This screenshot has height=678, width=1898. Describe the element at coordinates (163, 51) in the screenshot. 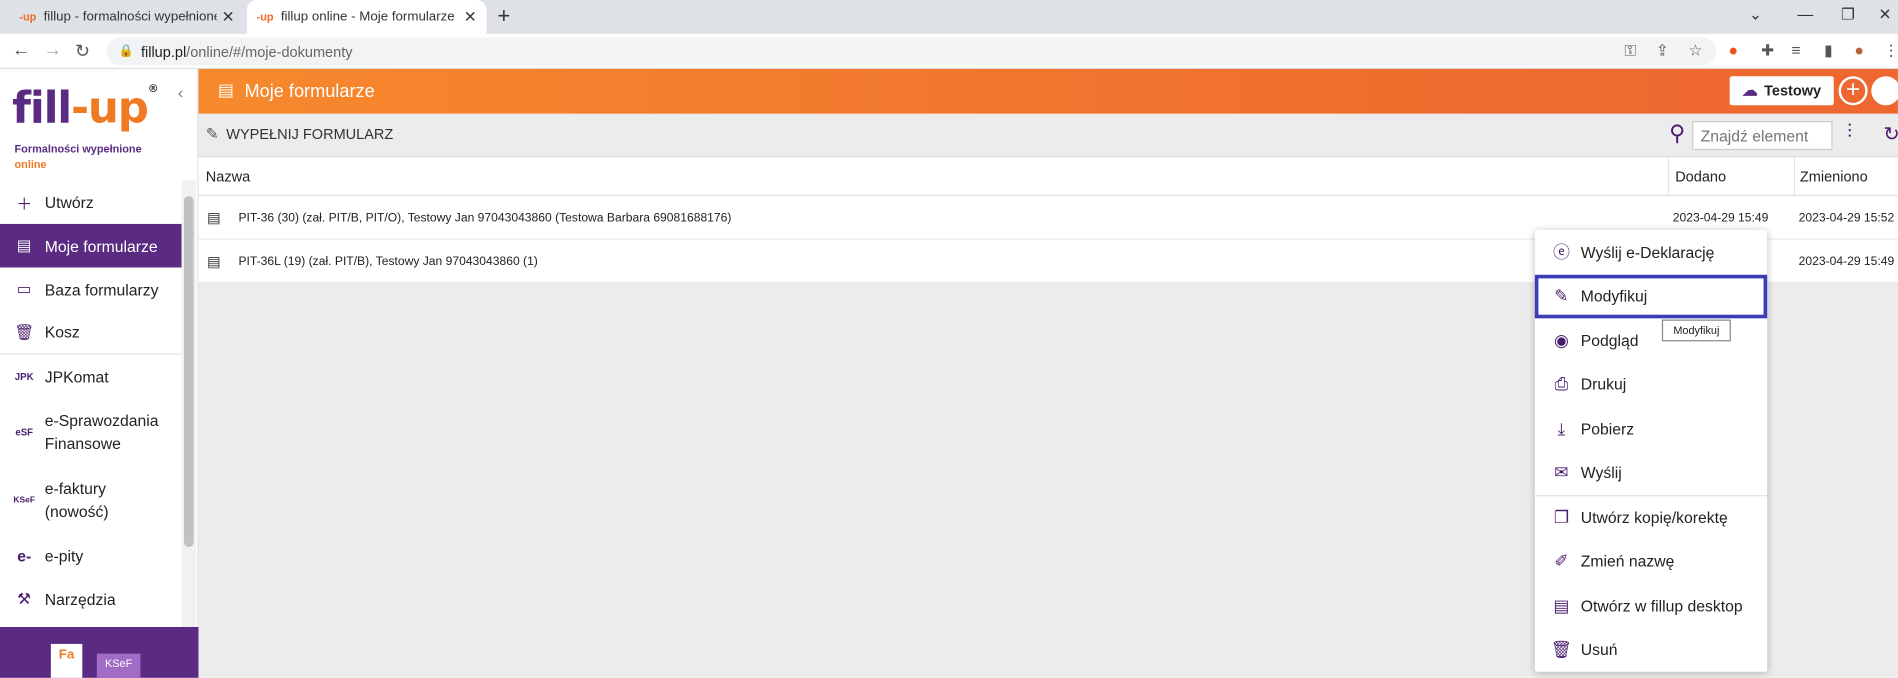

I see `url-host: fillup.pl` at that location.